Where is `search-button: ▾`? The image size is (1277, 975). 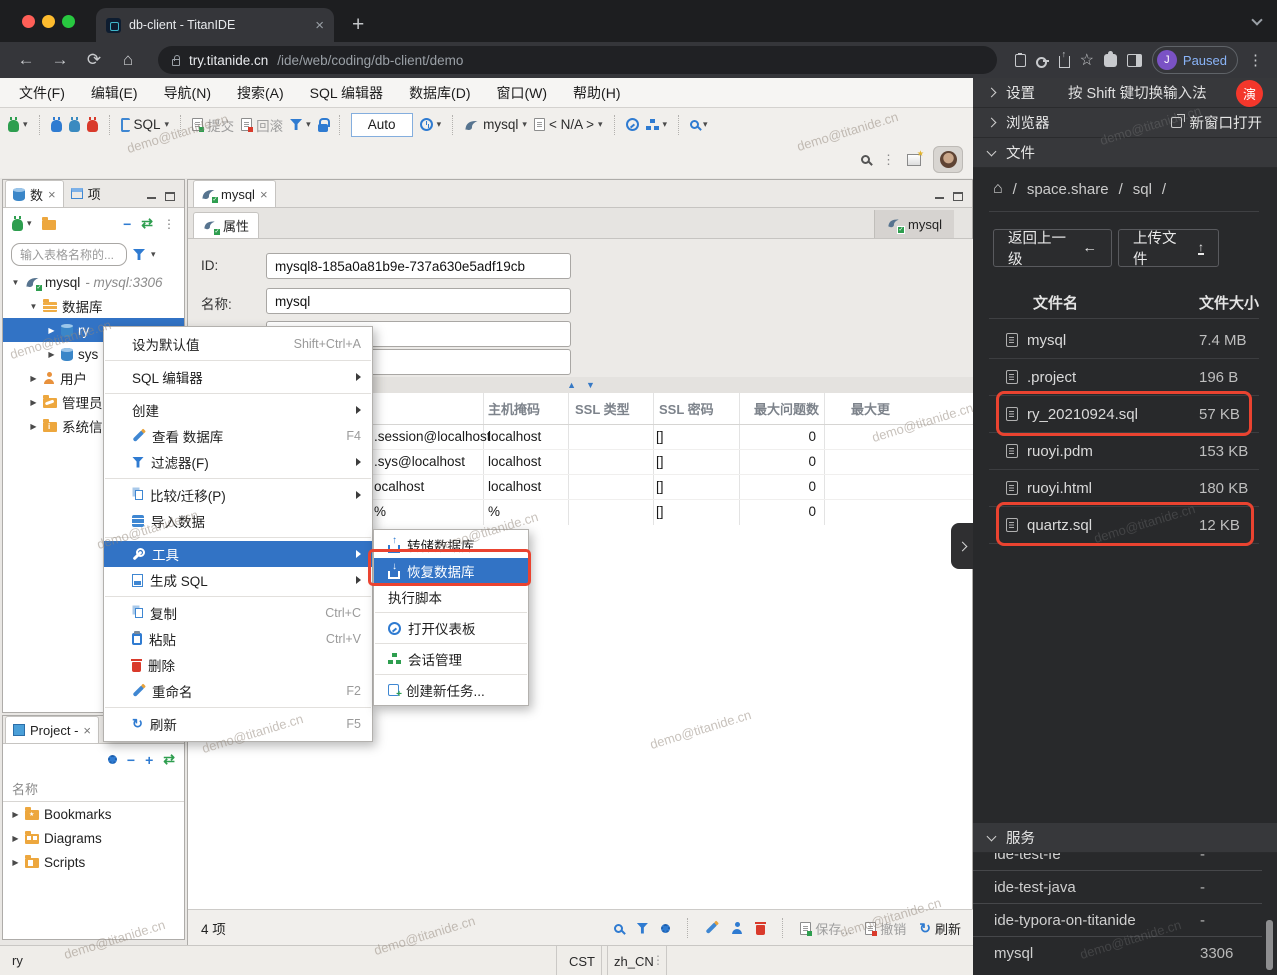 search-button: ▾ is located at coordinates (699, 124).